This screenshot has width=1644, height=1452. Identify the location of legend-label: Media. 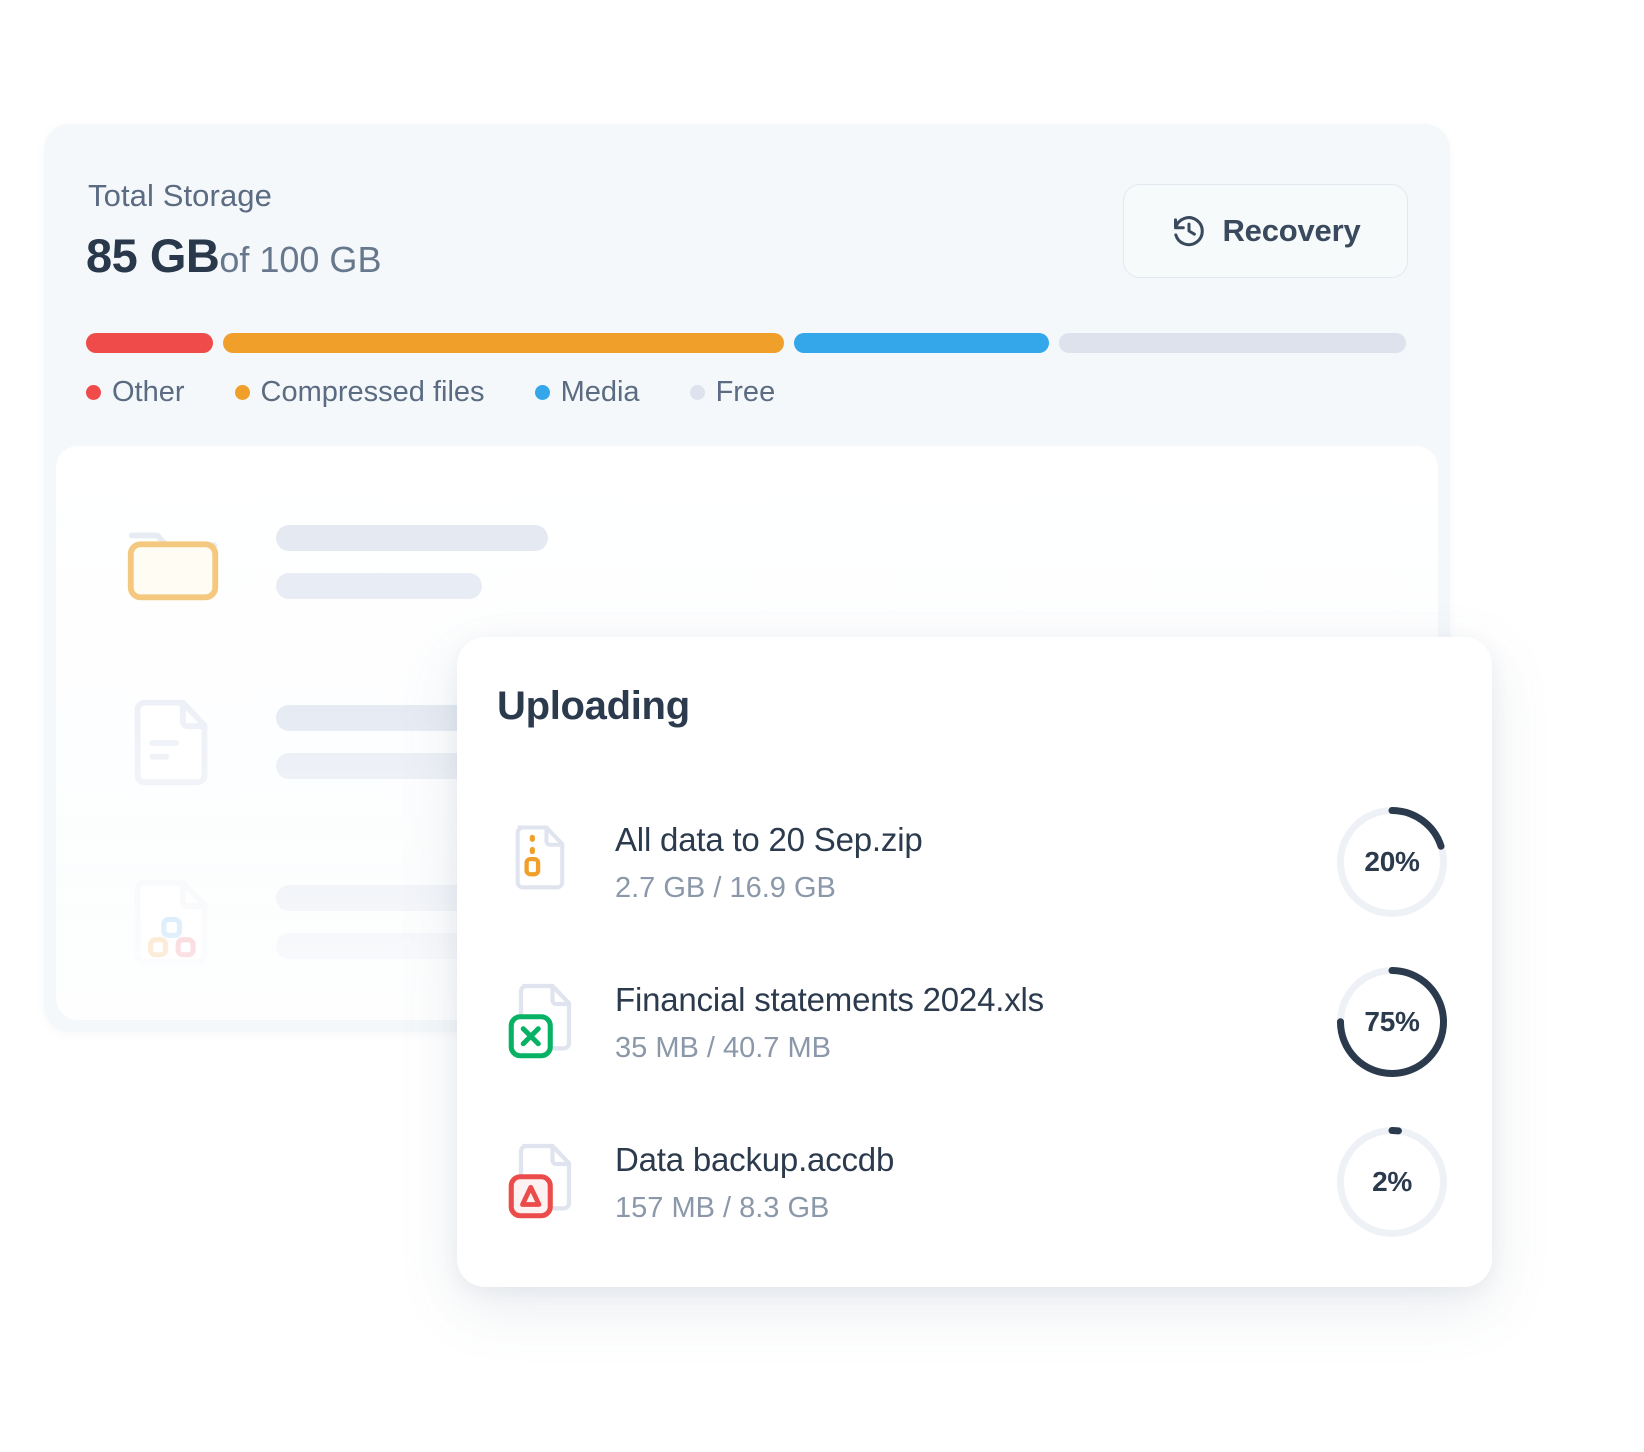
(600, 392).